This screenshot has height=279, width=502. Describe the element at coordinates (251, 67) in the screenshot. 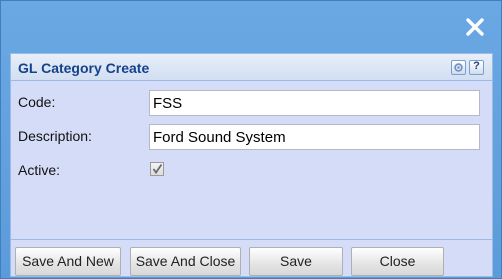

I see `panel-header: GL Category Create ?` at that location.